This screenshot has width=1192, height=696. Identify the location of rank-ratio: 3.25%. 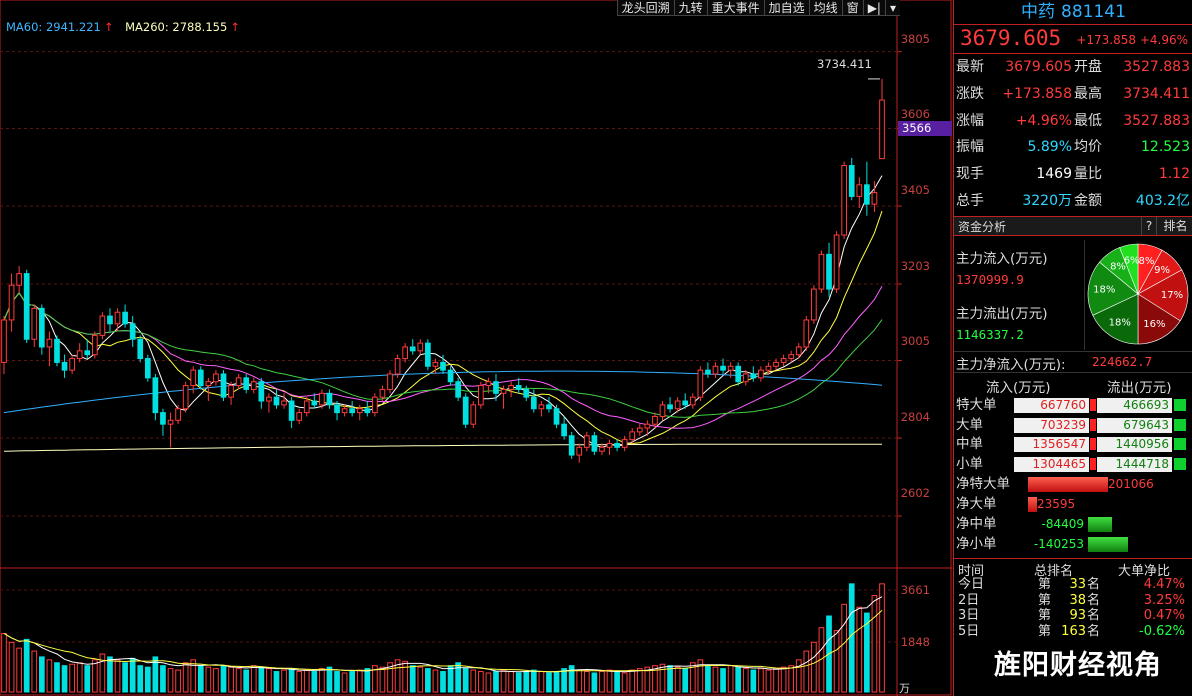
(1164, 600).